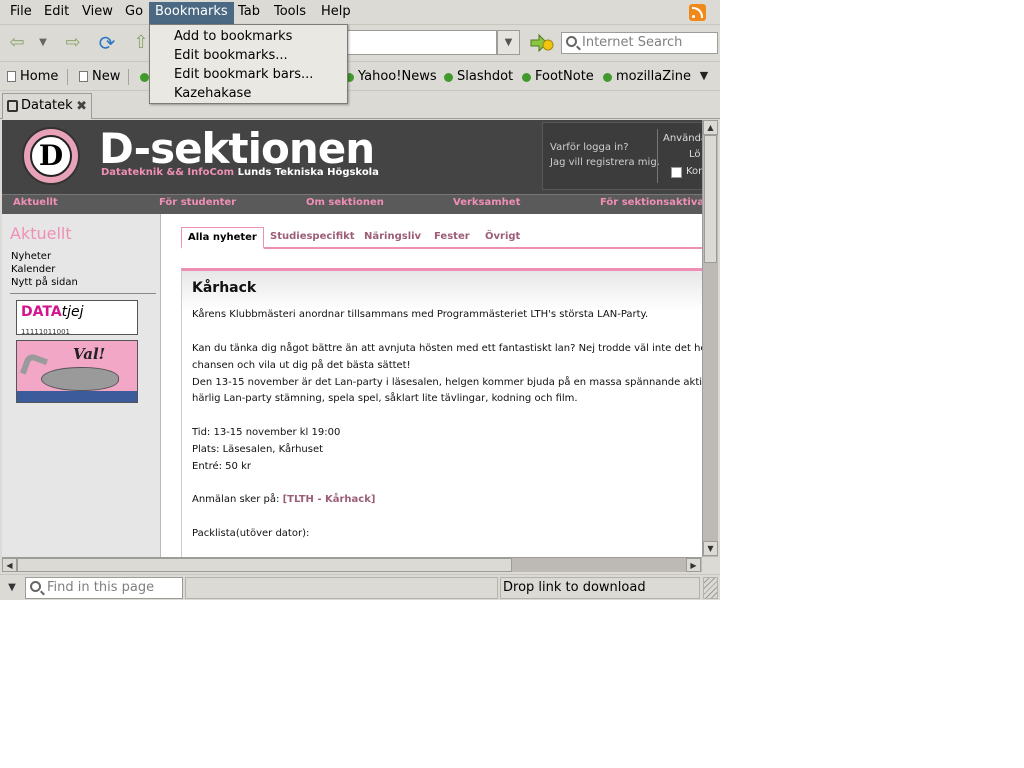 Image resolution: width=1024 pixels, height=768 pixels. I want to click on menu-file: File, so click(21, 13).